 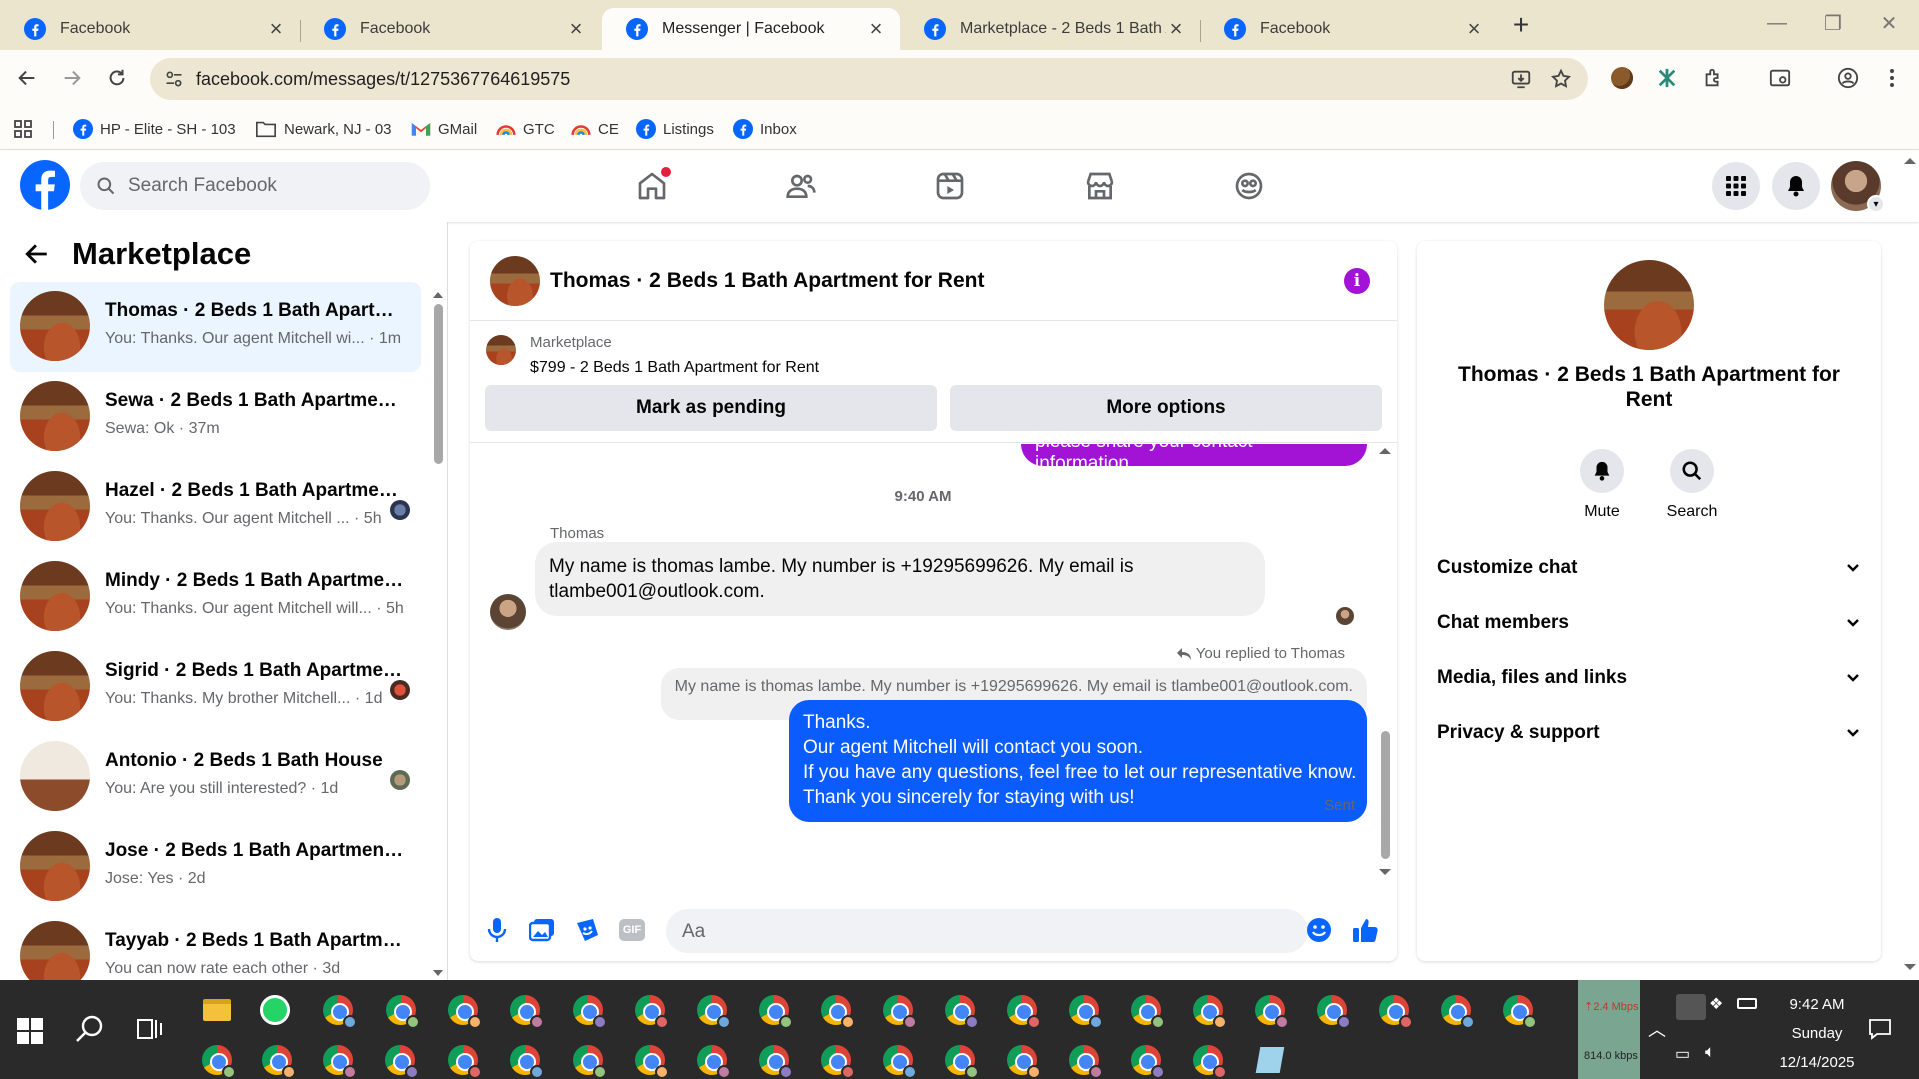 I want to click on notifications-button, so click(x=1796, y=186).